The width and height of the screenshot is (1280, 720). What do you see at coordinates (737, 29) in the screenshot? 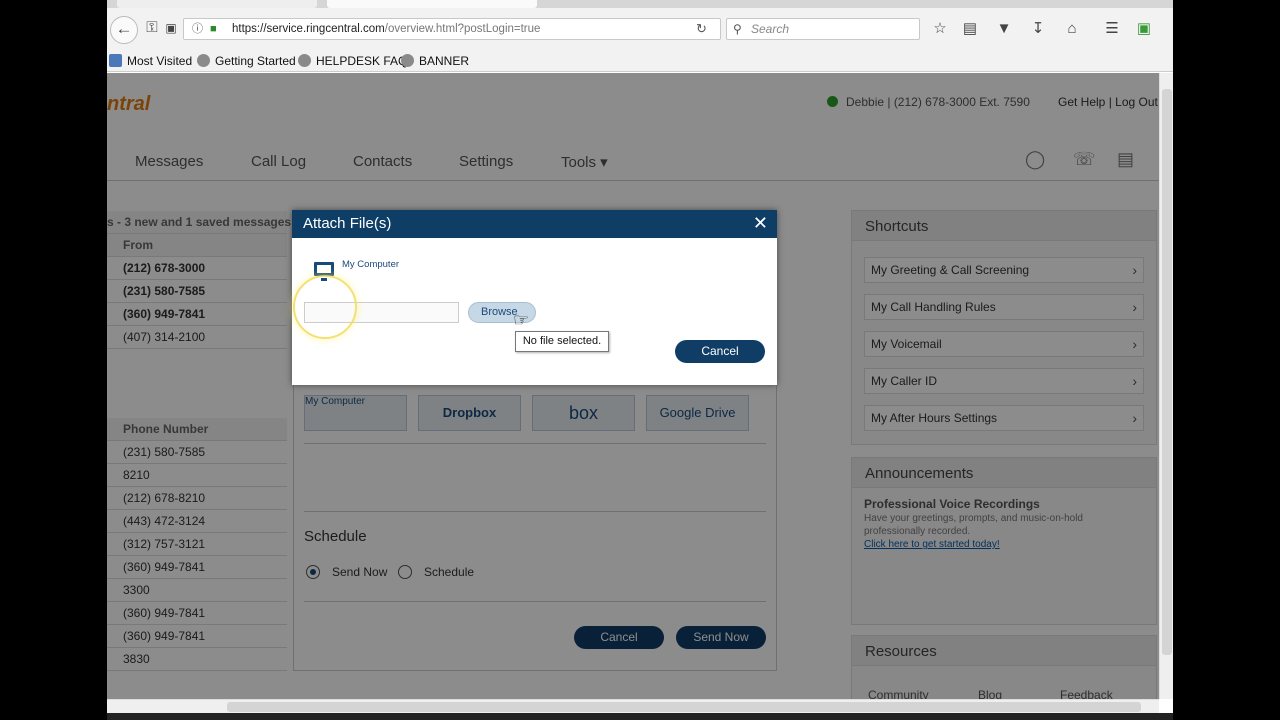
I see `search-icon: ⚲` at bounding box center [737, 29].